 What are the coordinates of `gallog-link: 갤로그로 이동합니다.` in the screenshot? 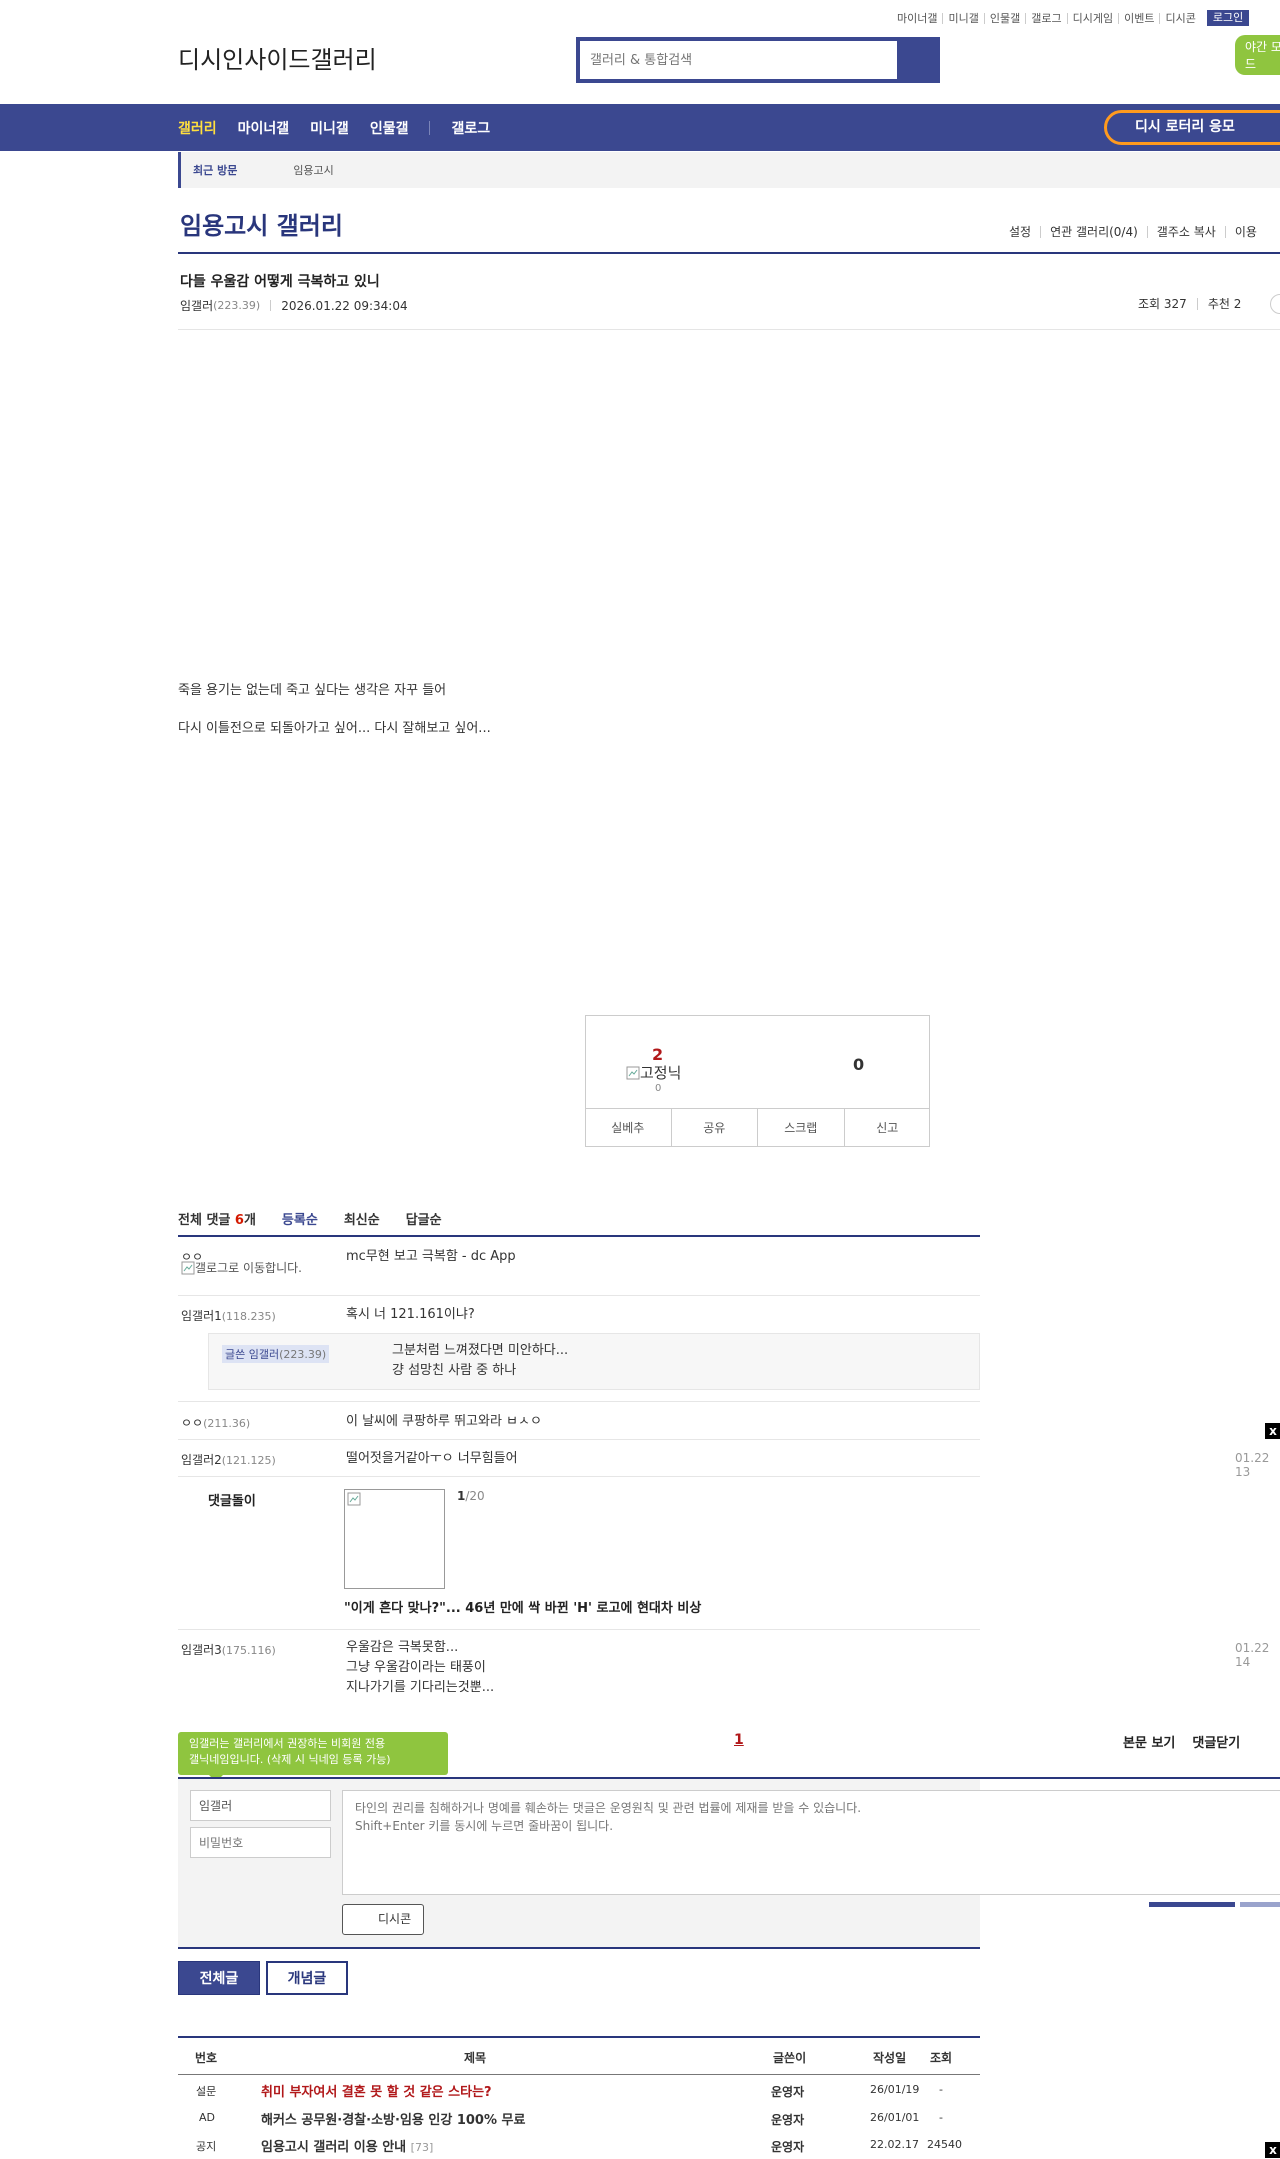 It's located at (248, 1268).